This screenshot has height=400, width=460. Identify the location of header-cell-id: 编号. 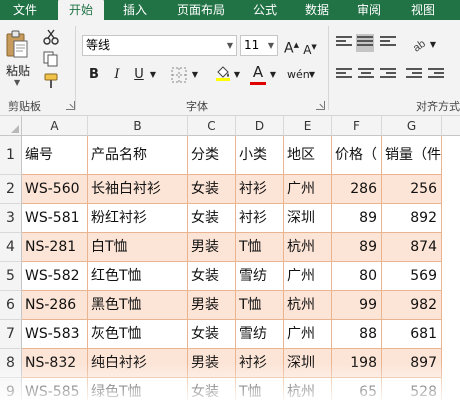
(55, 155).